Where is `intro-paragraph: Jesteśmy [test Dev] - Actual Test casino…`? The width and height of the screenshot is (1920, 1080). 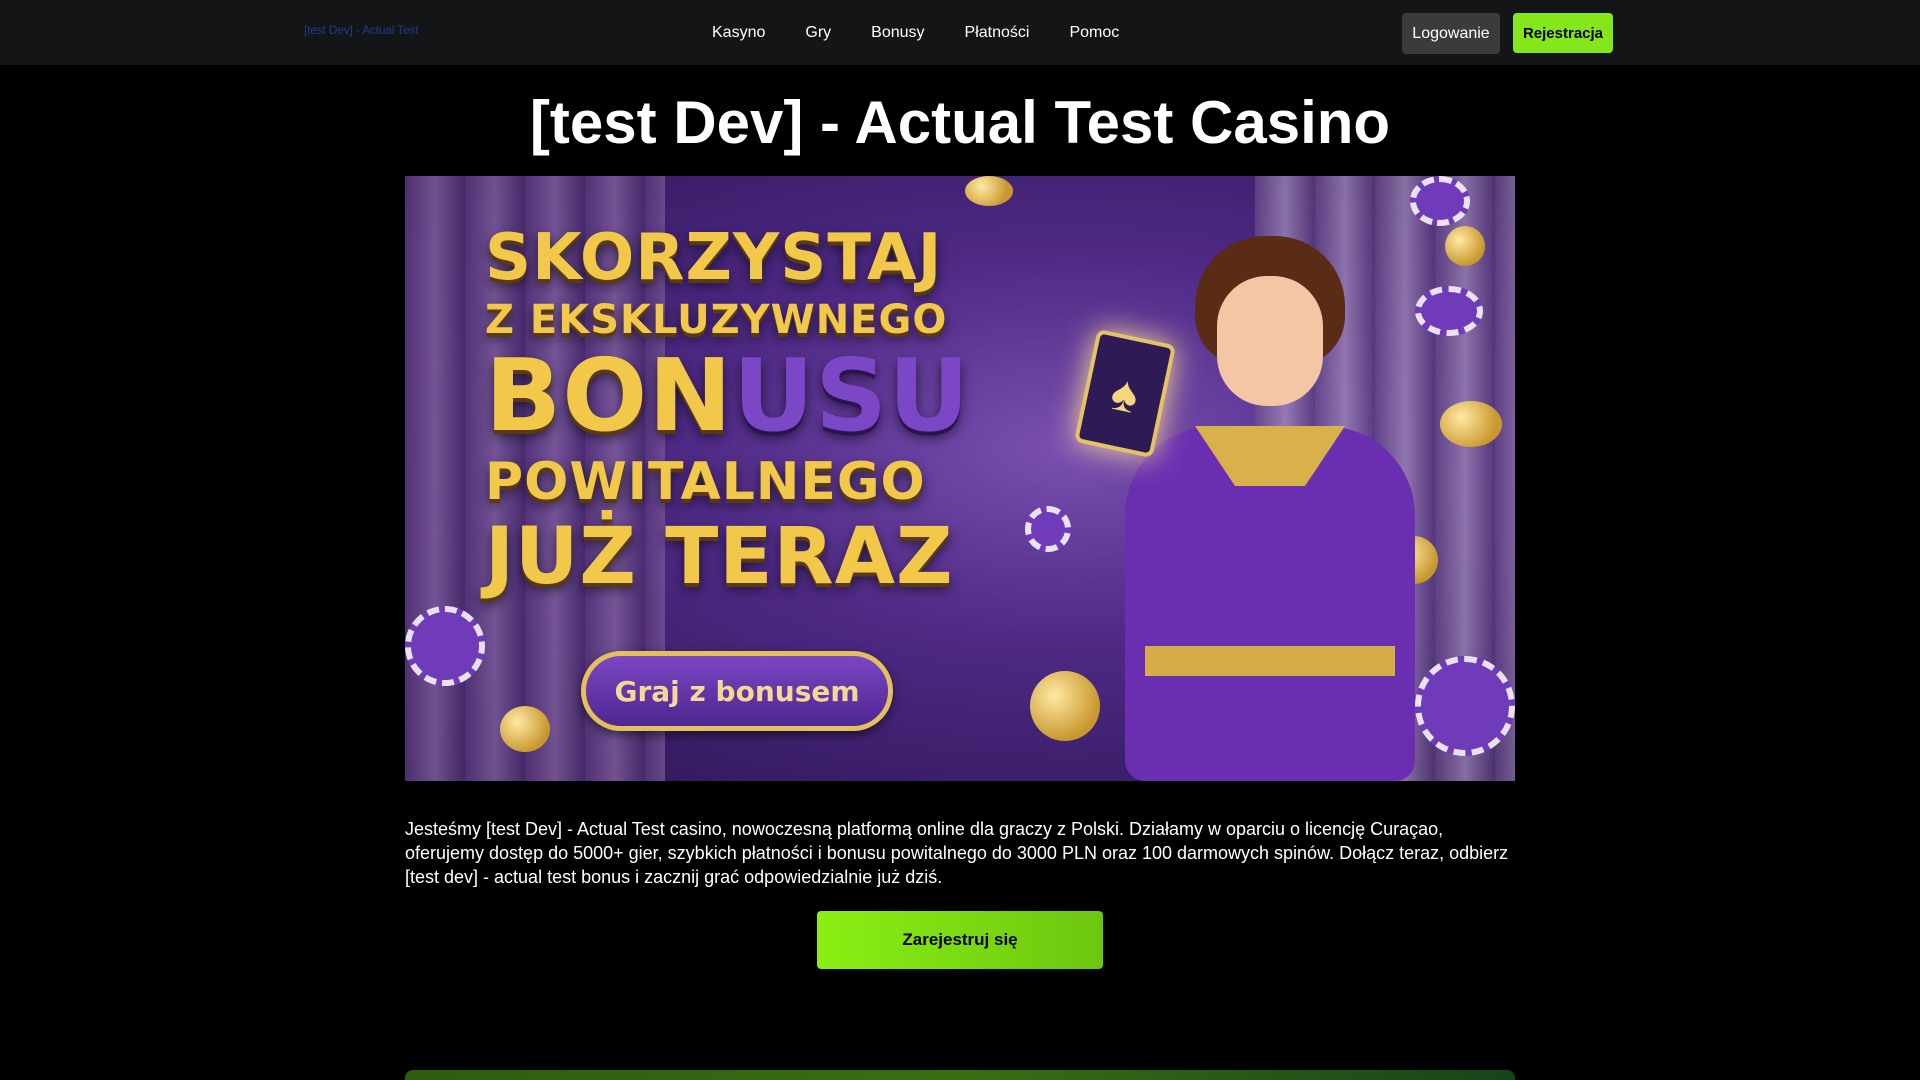
intro-paragraph: Jesteśmy [test Dev] - Actual Test casino… is located at coordinates (957, 853).